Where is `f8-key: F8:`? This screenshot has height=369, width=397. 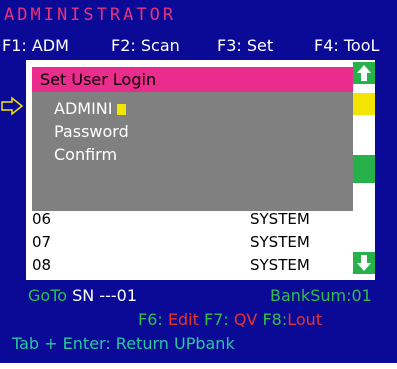
f8-key: F8: is located at coordinates (275, 319).